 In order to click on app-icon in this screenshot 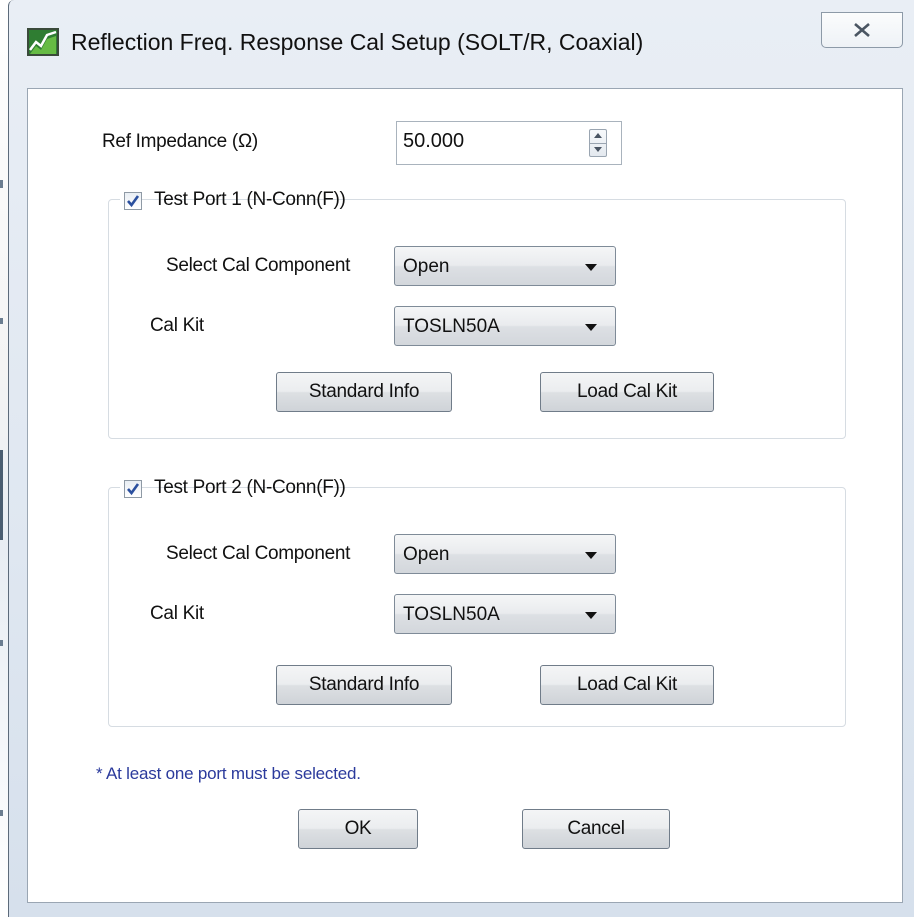, I will do `click(43, 42)`.